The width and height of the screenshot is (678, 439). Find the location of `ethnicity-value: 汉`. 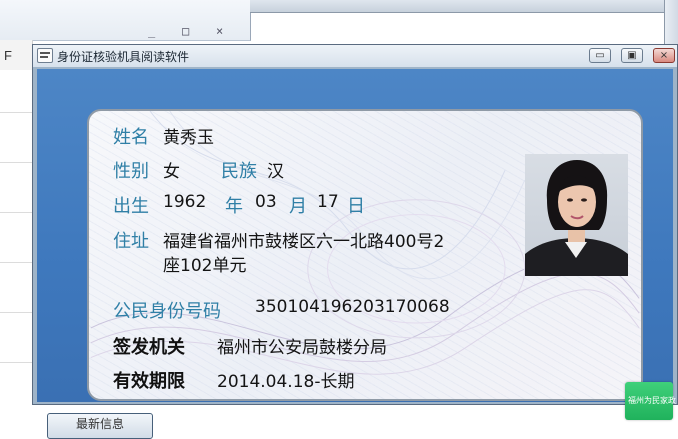

ethnicity-value: 汉 is located at coordinates (275, 172).